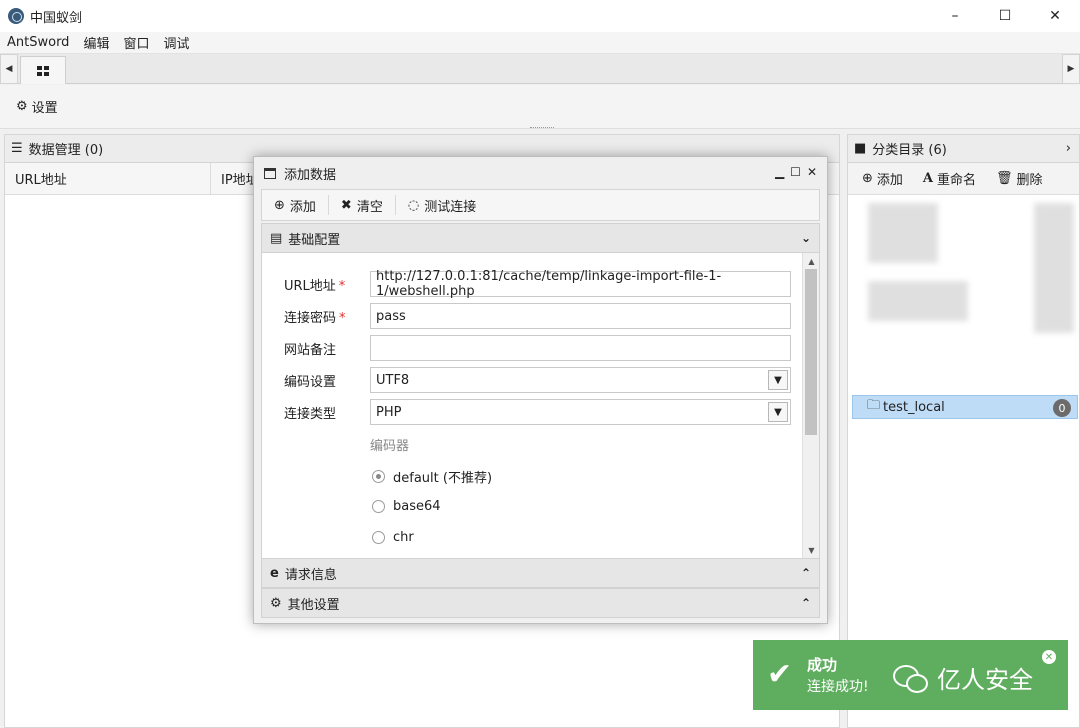 The width and height of the screenshot is (1080, 728). I want to click on note-label: 网站备注, so click(310, 350).